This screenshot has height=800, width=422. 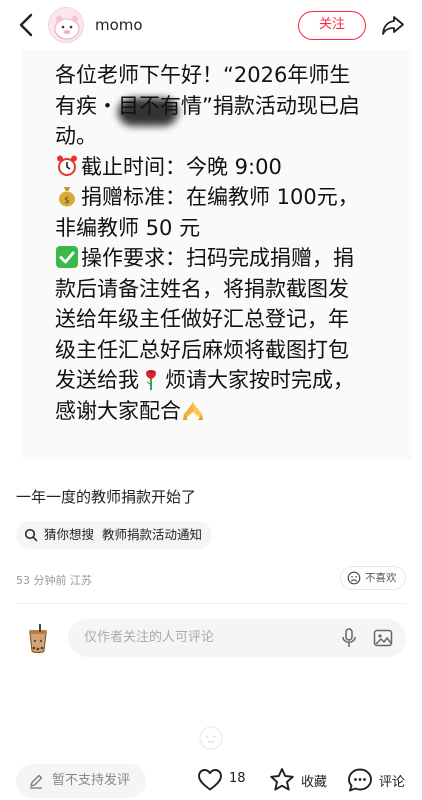 I want to click on comment-entry: 暂不支持发评, so click(x=81, y=781).